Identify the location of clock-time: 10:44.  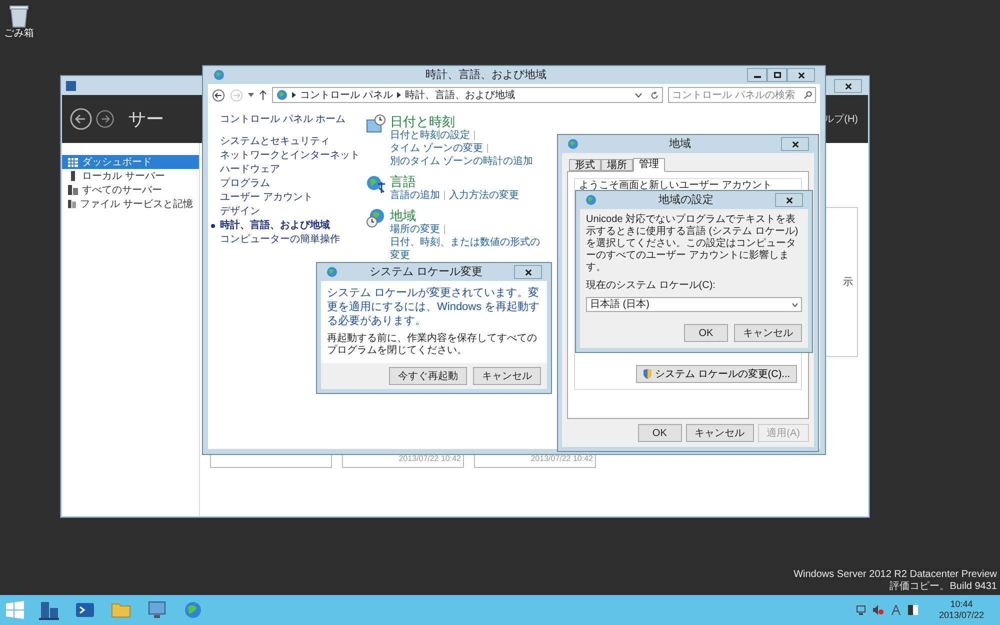
(961, 604).